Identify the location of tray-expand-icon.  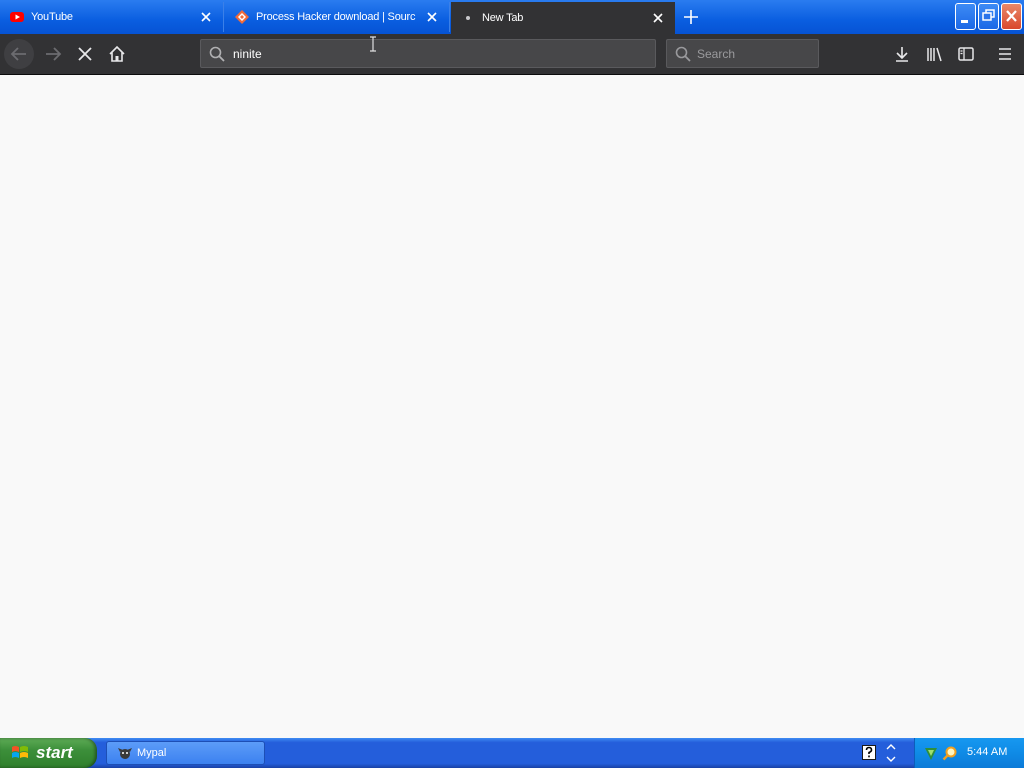
(891, 753).